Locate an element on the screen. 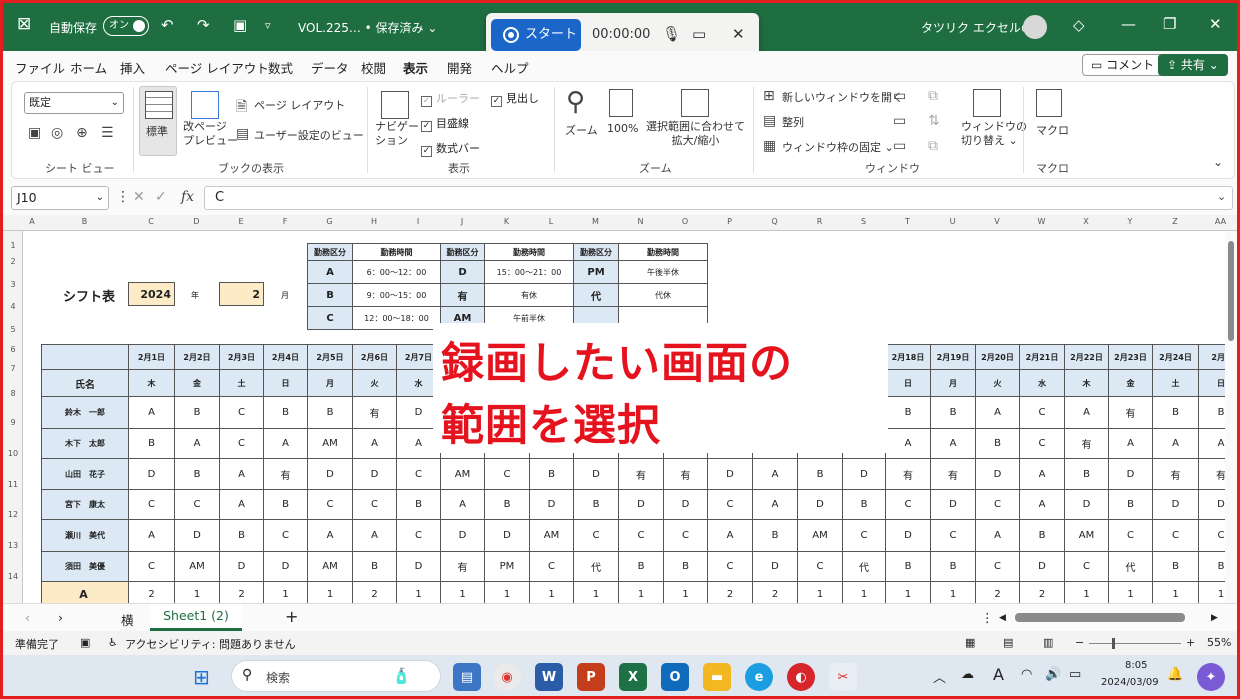 The width and height of the screenshot is (1240, 699). powerpoint-app-icon: P is located at coordinates (591, 677).